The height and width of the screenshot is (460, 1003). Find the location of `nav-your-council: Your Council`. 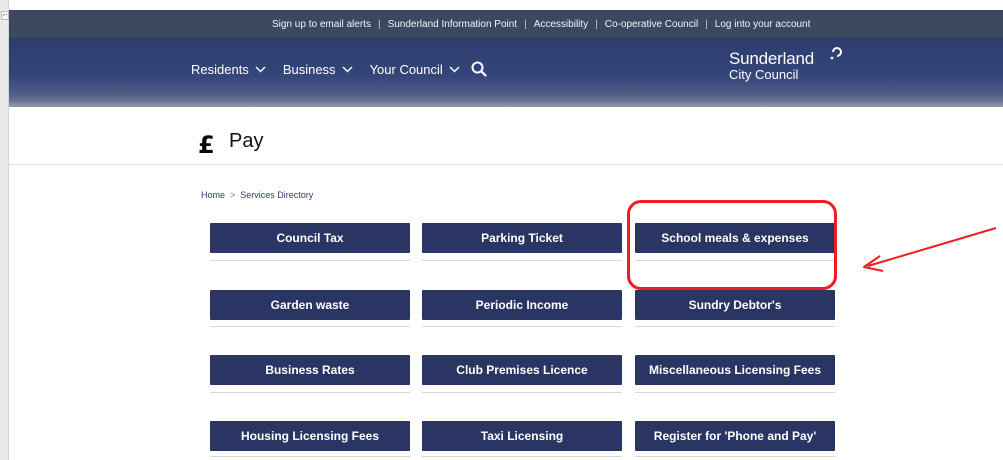

nav-your-council: Your Council is located at coordinates (415, 69).